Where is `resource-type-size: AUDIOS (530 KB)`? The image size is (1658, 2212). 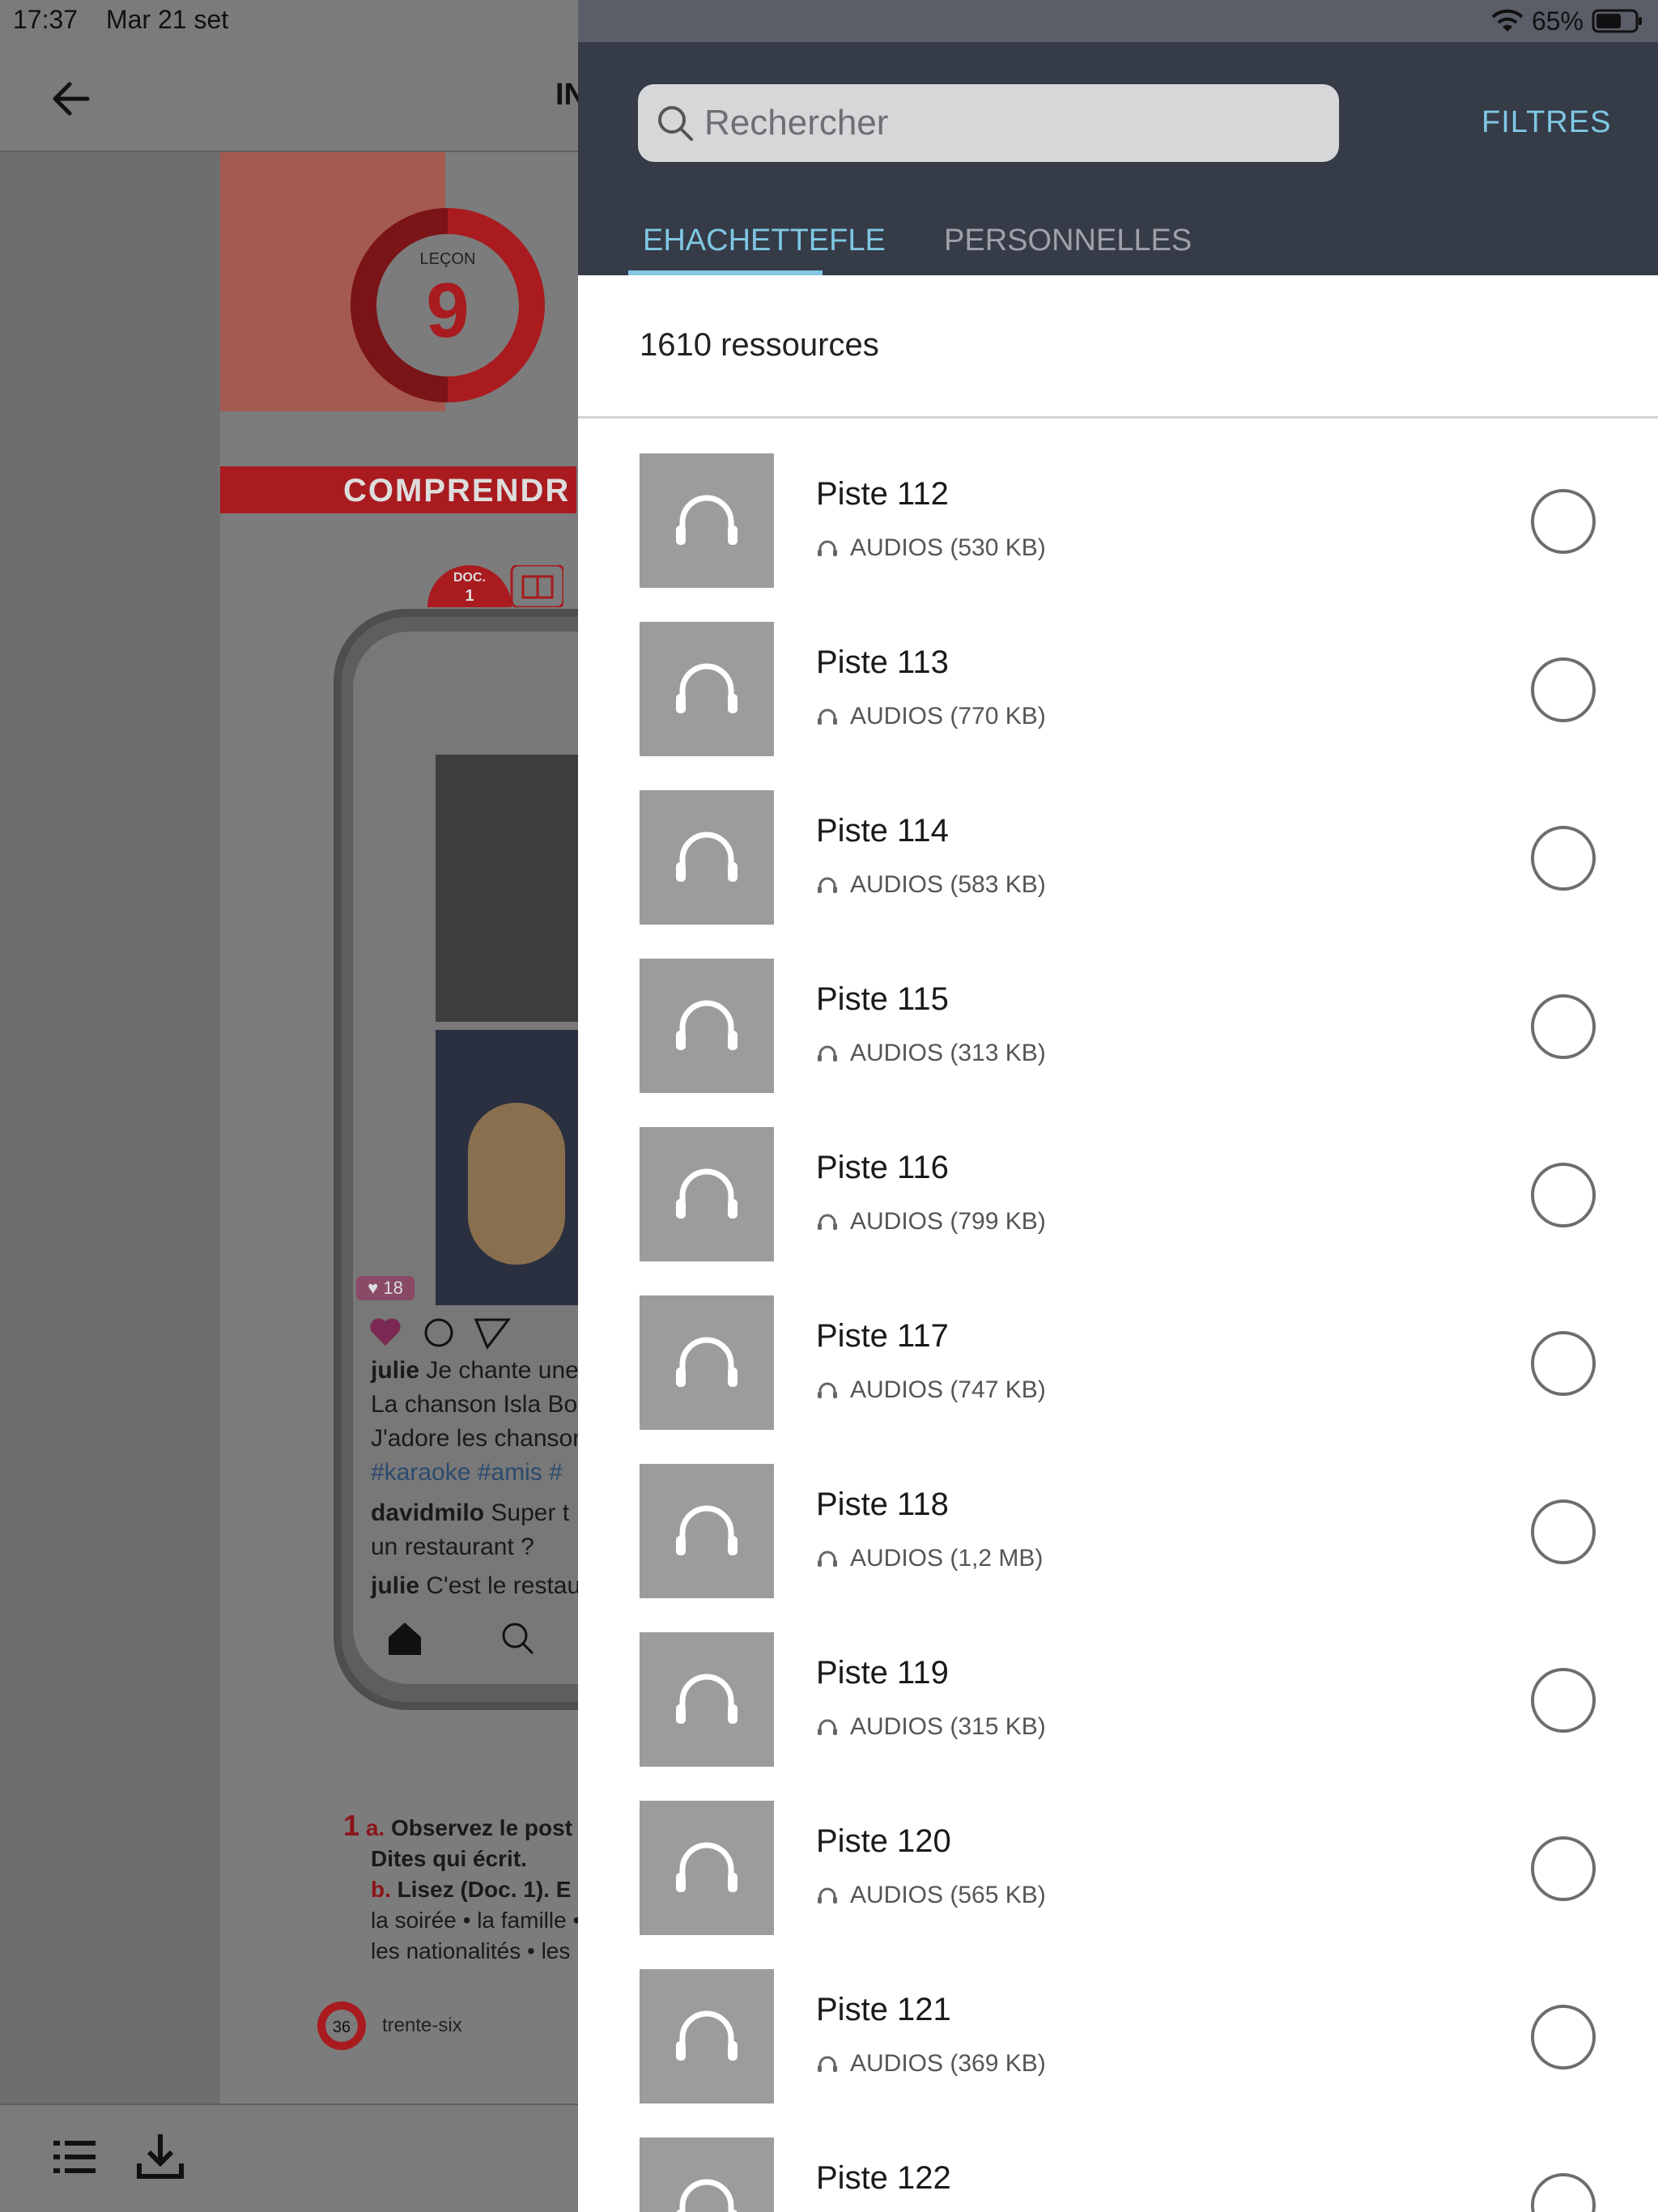 resource-type-size: AUDIOS (530 KB) is located at coordinates (948, 548).